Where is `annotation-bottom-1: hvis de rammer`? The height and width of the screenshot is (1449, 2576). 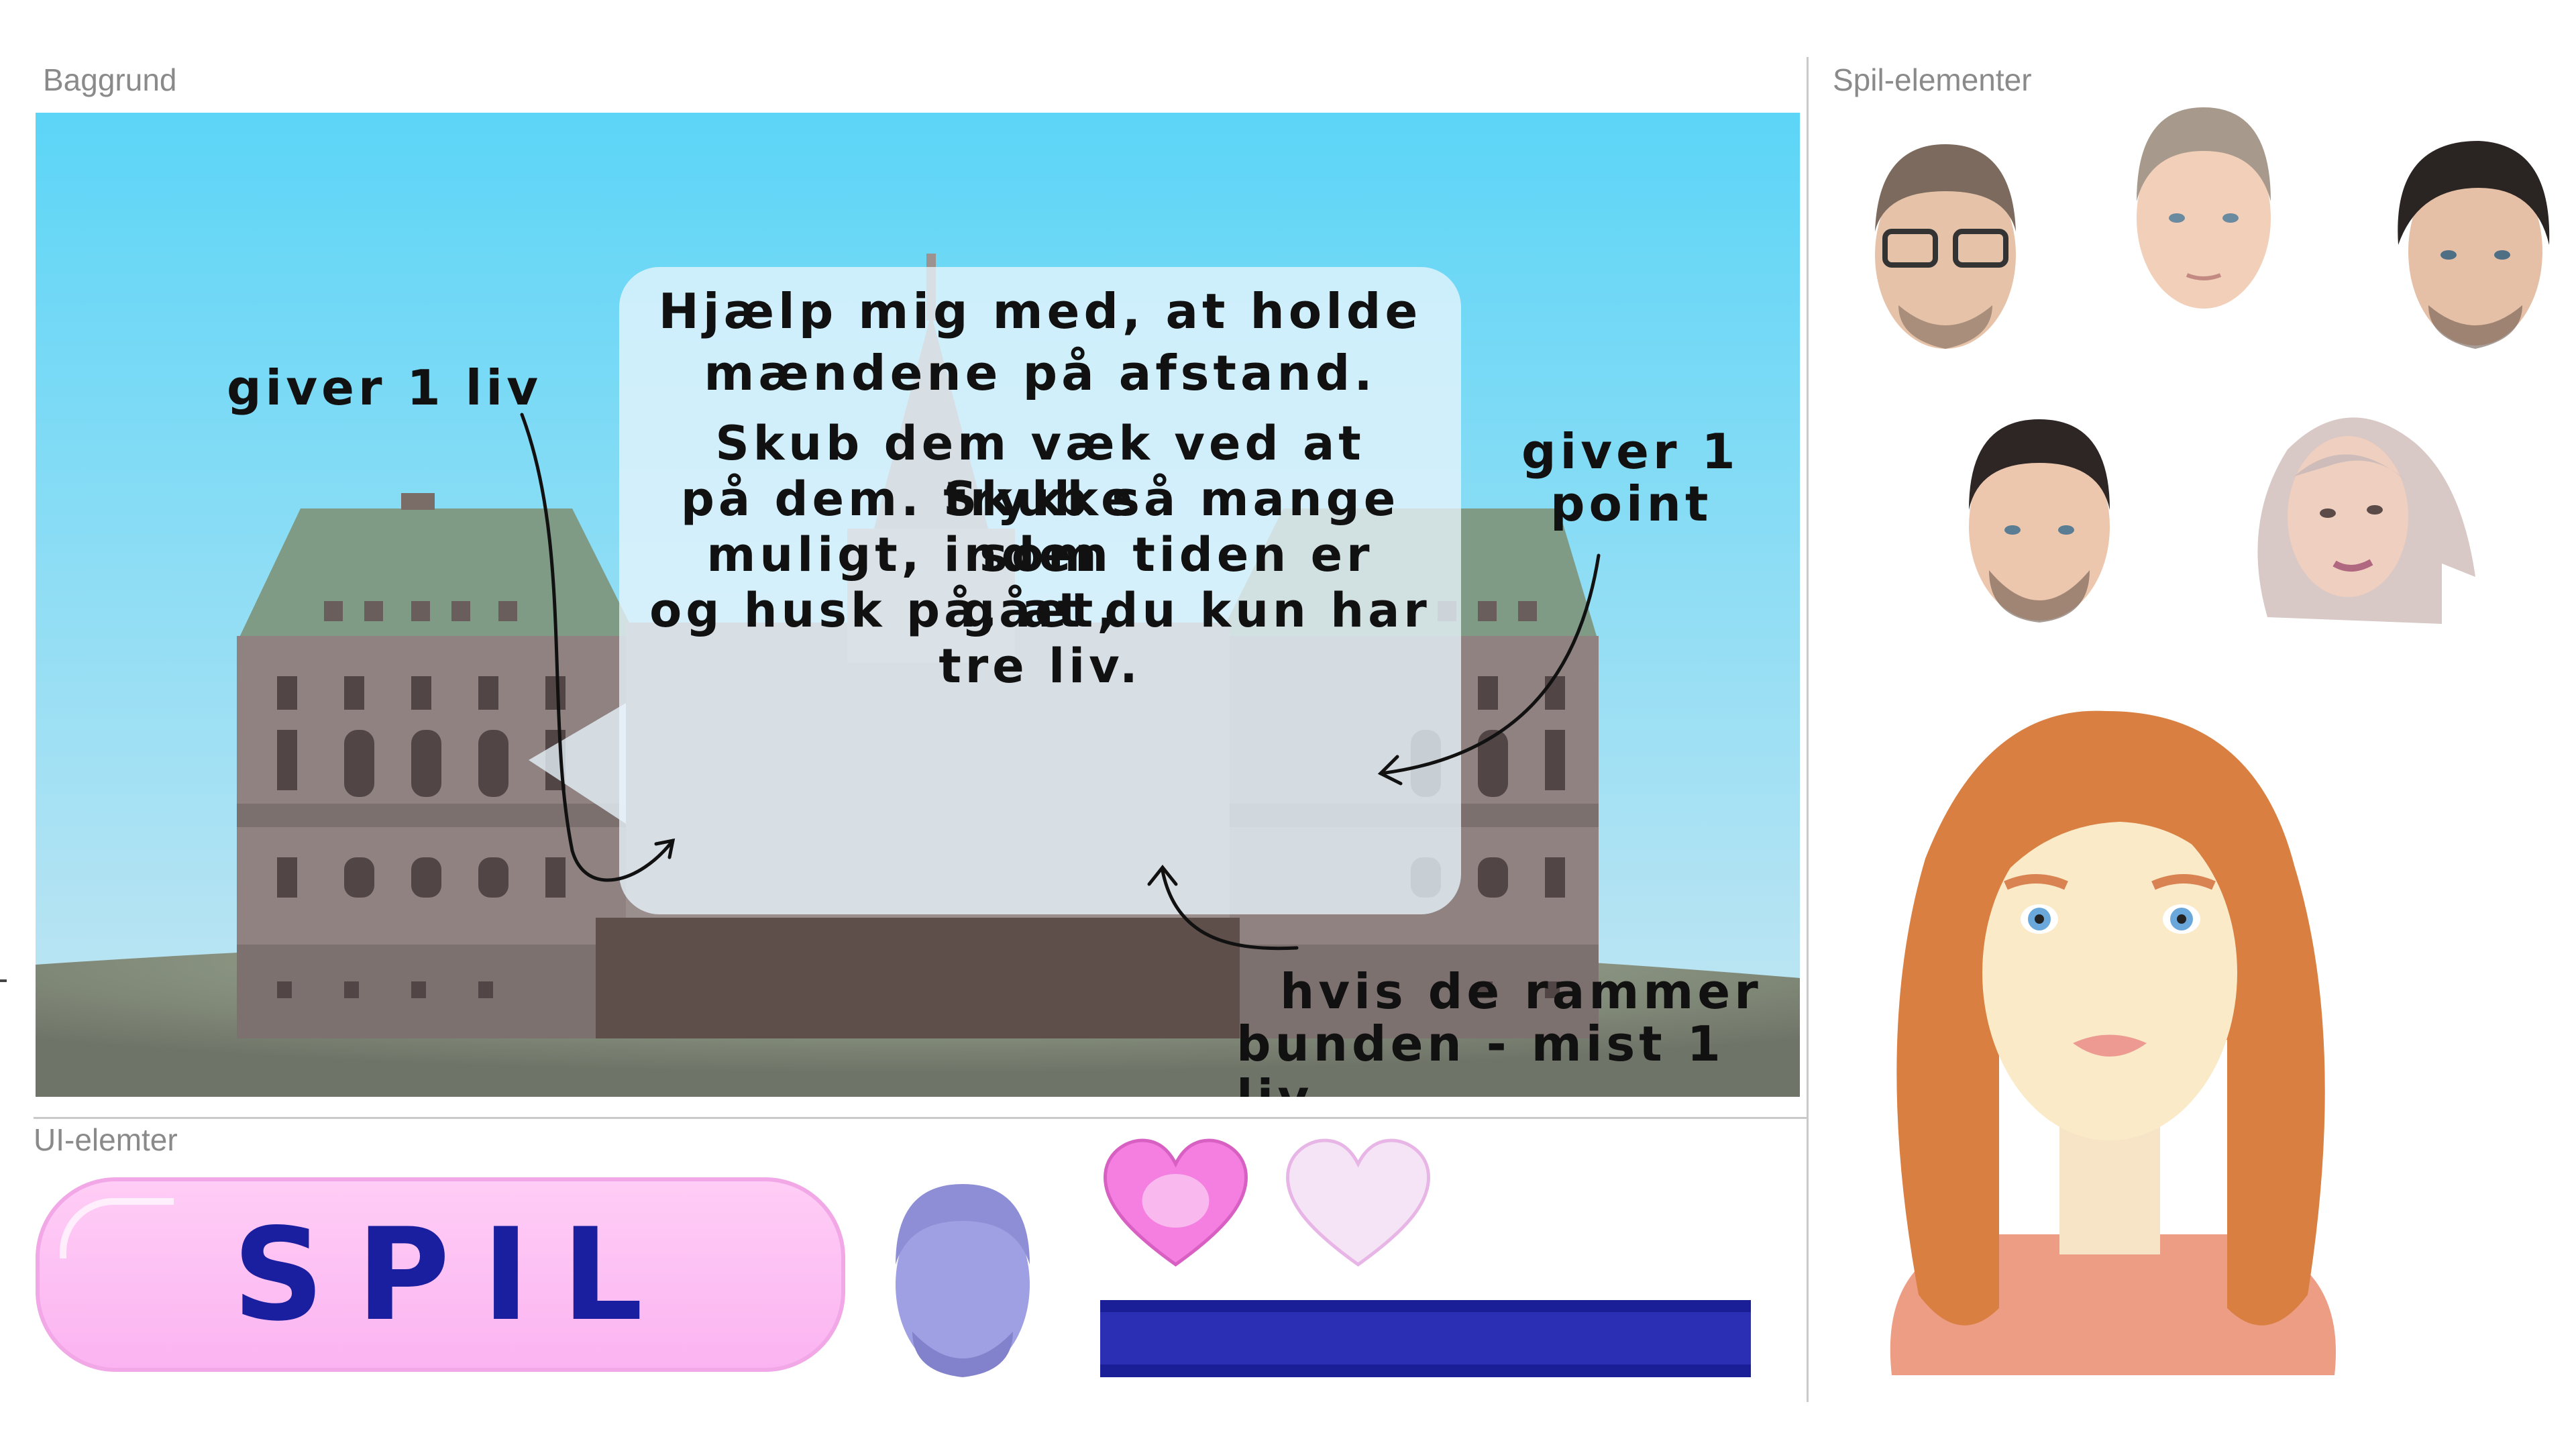
annotation-bottom-1: hvis de rammer is located at coordinates (1521, 991).